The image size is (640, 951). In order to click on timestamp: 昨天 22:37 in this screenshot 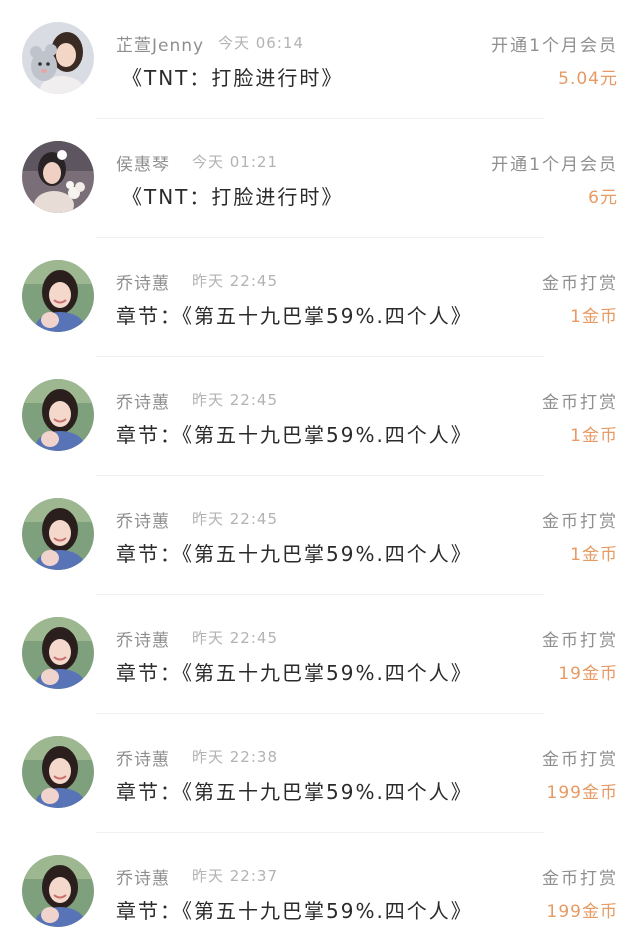, I will do `click(235, 876)`.